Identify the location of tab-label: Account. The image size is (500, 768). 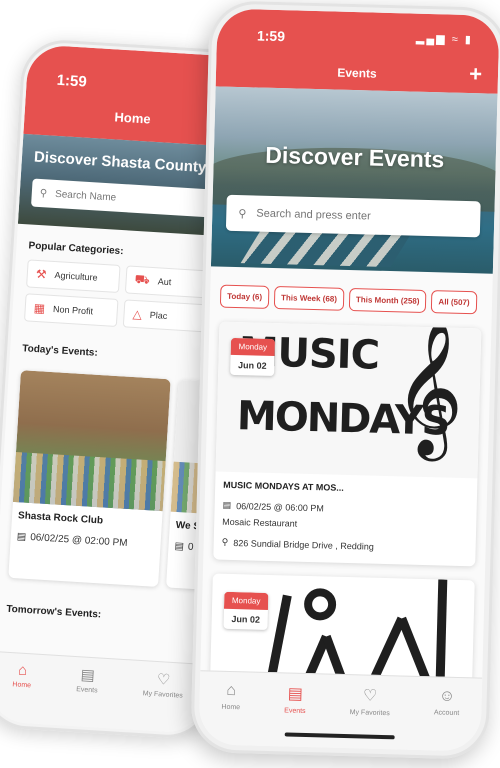
(446, 713).